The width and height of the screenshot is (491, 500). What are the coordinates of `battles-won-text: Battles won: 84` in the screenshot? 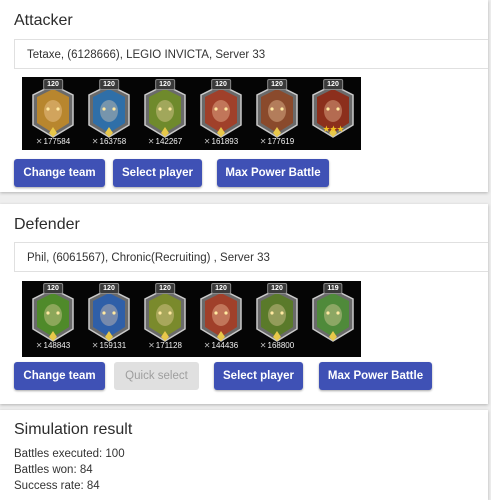 It's located at (53, 470).